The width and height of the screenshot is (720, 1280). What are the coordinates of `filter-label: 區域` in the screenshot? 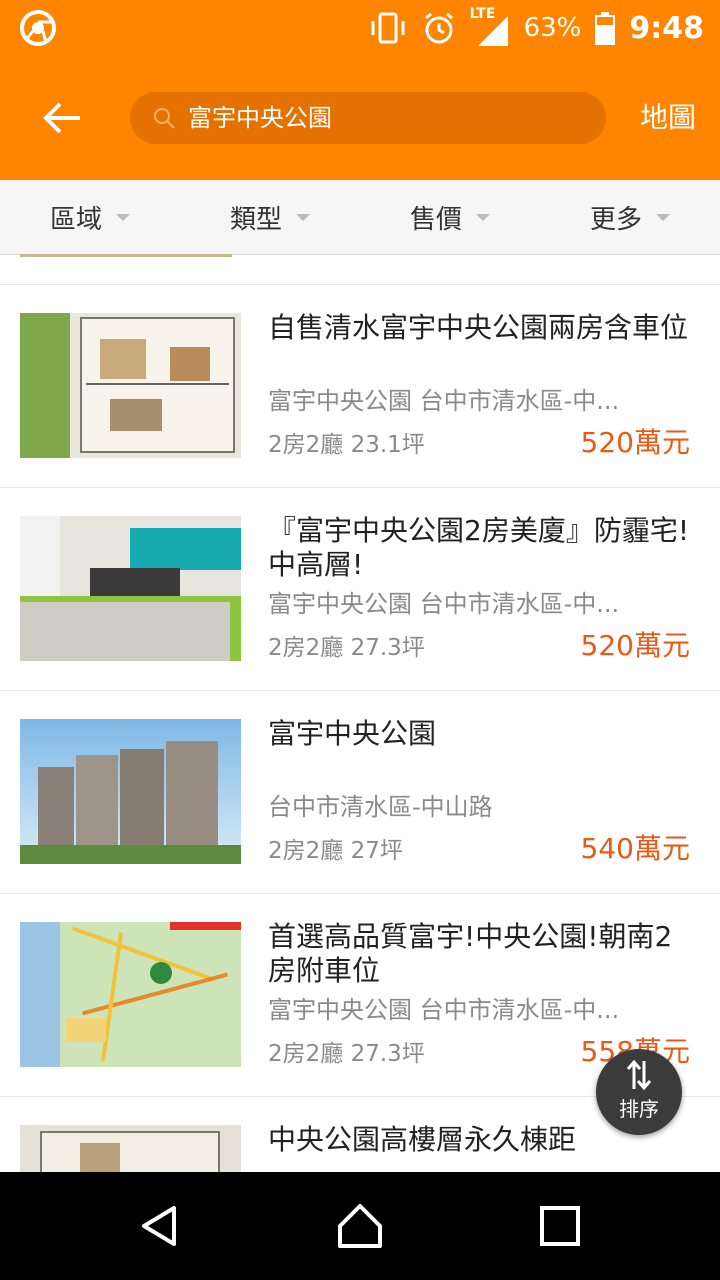 It's located at (75, 219).